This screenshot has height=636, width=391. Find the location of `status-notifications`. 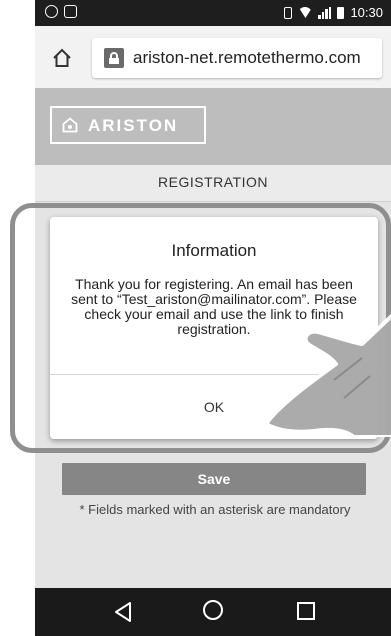

status-notifications is located at coordinates (61, 11).